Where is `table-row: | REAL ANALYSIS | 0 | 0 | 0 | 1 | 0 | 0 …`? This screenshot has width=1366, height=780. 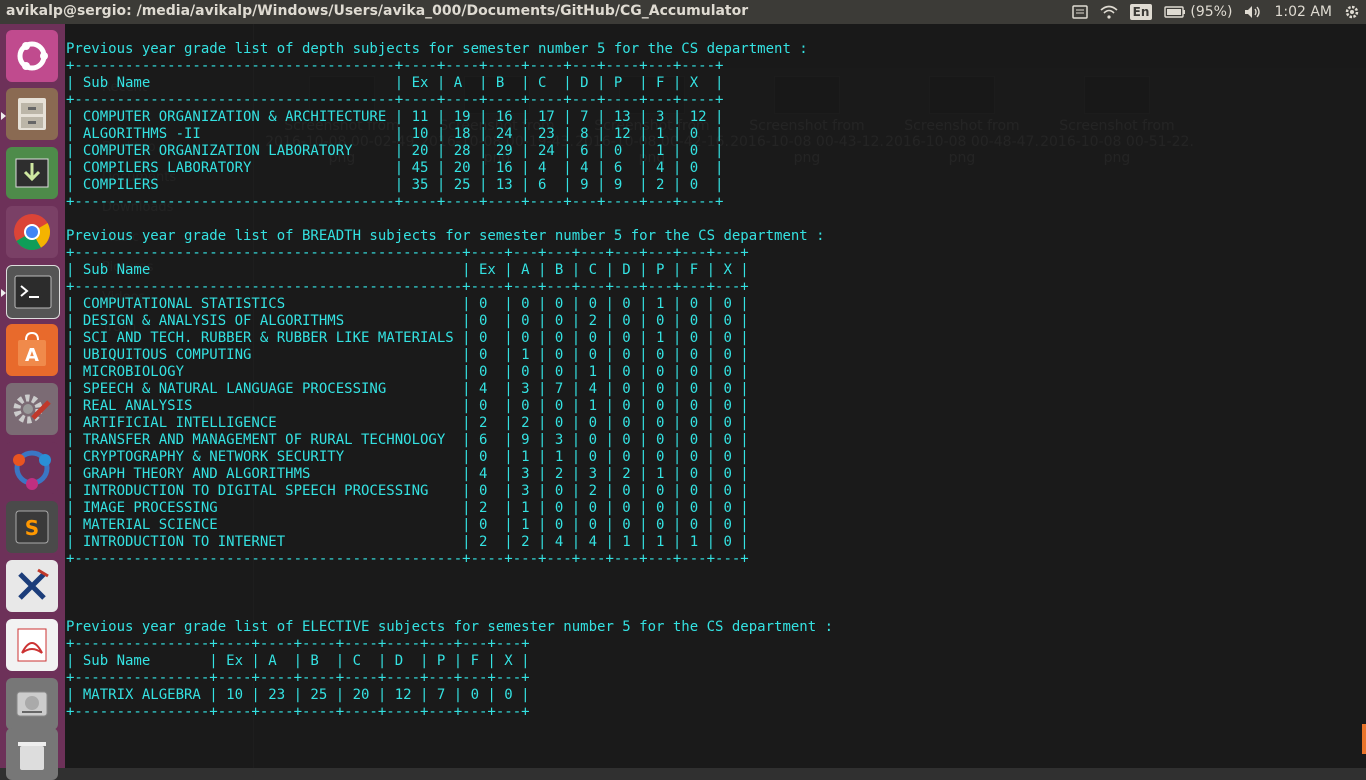
table-row: | REAL ANALYSIS | 0 | 0 | 0 | 1 | 0 | 0 … is located at coordinates (407, 406).